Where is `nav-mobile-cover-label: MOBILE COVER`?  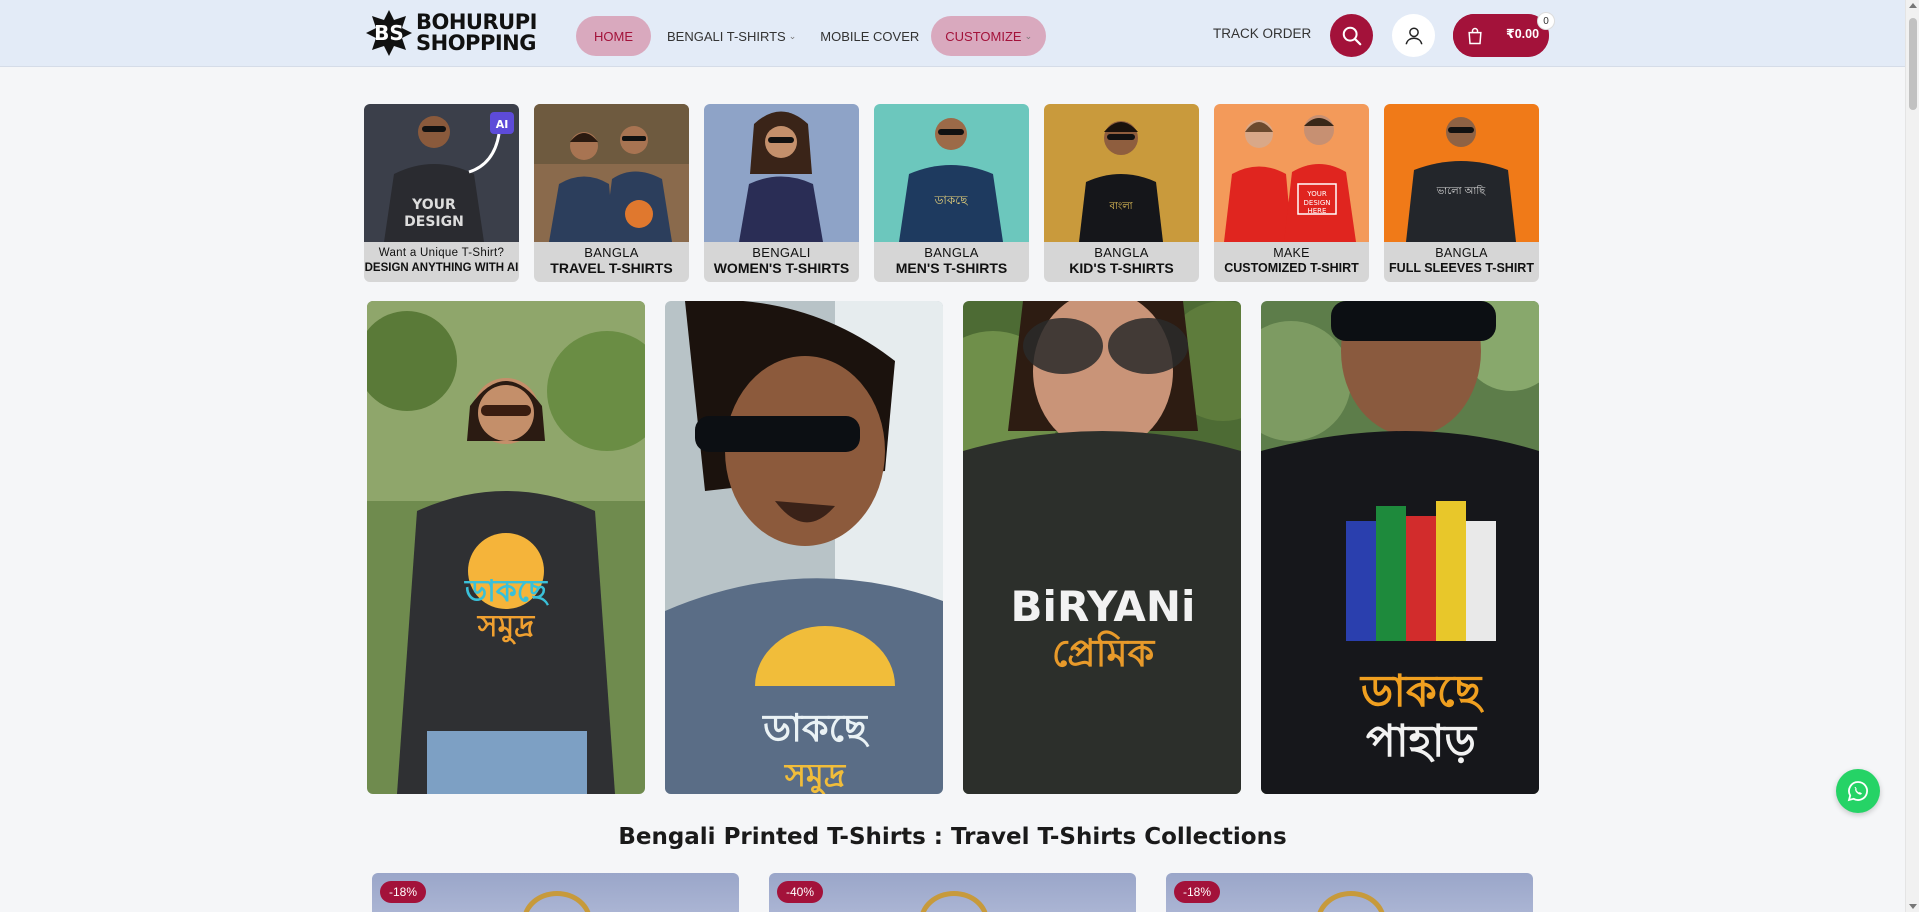
nav-mobile-cover-label: MOBILE COVER is located at coordinates (870, 36).